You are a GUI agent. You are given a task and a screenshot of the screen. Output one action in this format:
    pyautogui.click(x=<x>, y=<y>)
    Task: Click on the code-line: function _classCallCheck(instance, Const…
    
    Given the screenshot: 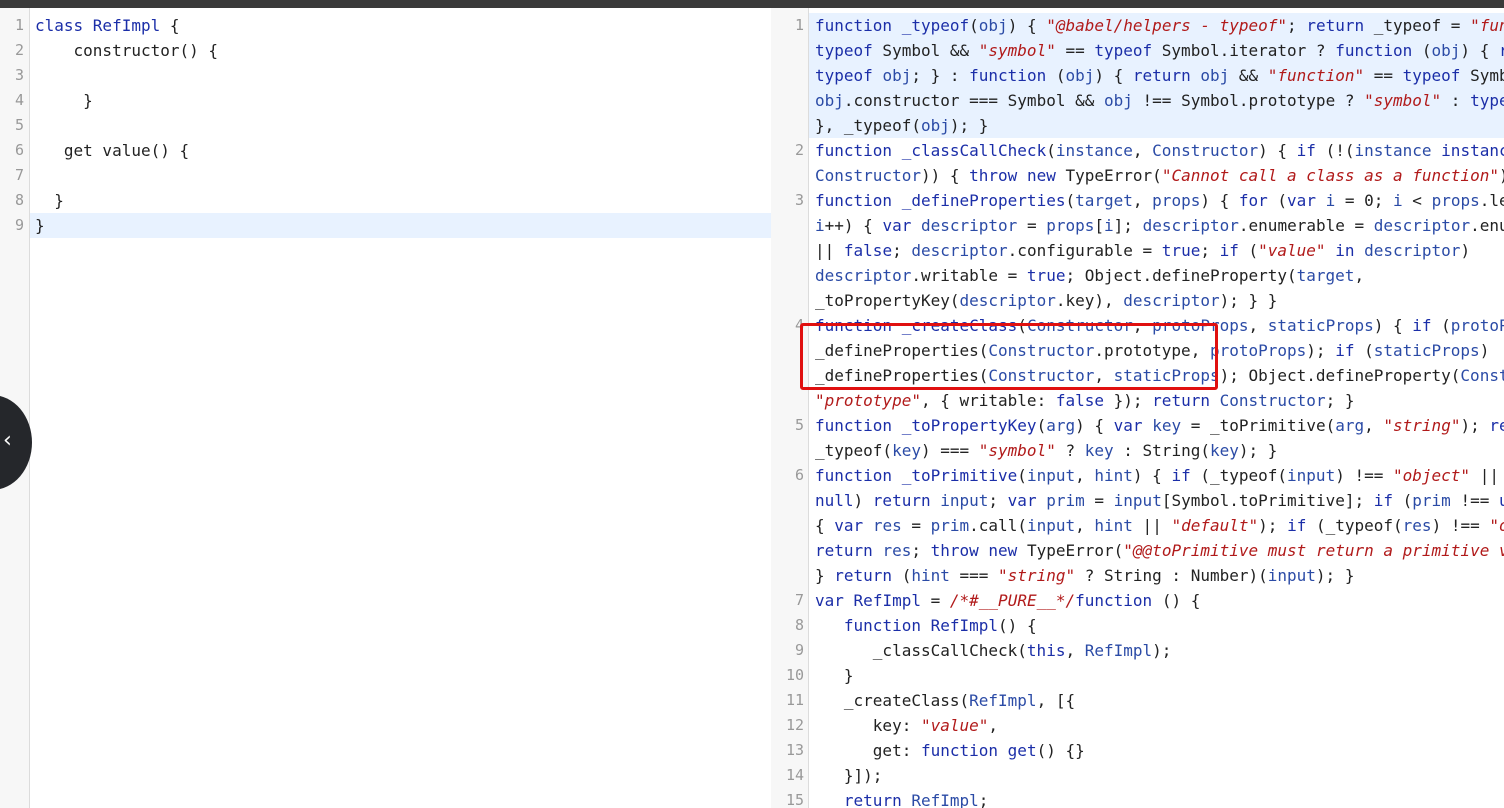 What is the action you would take?
    pyautogui.click(x=1159, y=150)
    